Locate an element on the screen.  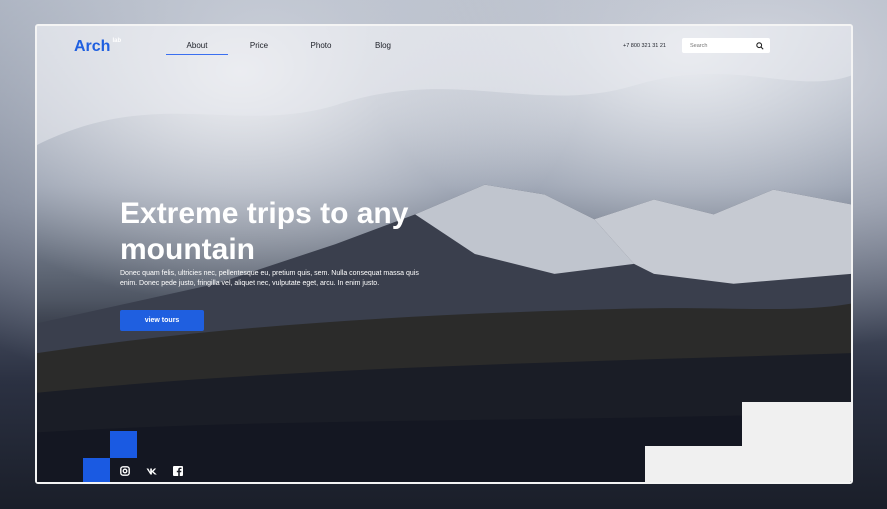
vk-icon is located at coordinates (152, 471).